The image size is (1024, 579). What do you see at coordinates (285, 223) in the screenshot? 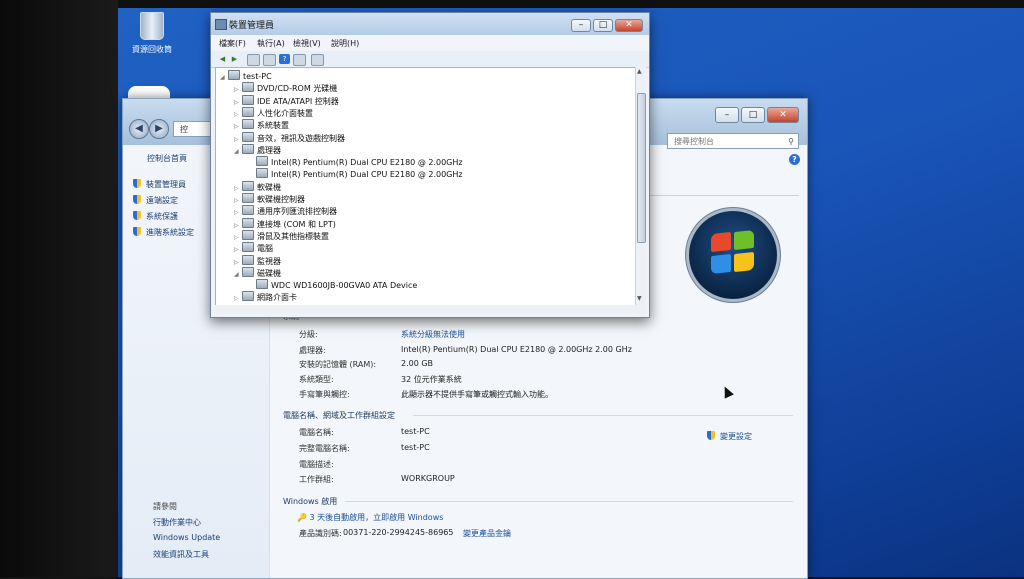
I see `tree-node: ▷ 連接埠 (COM 和 LPT)` at bounding box center [285, 223].